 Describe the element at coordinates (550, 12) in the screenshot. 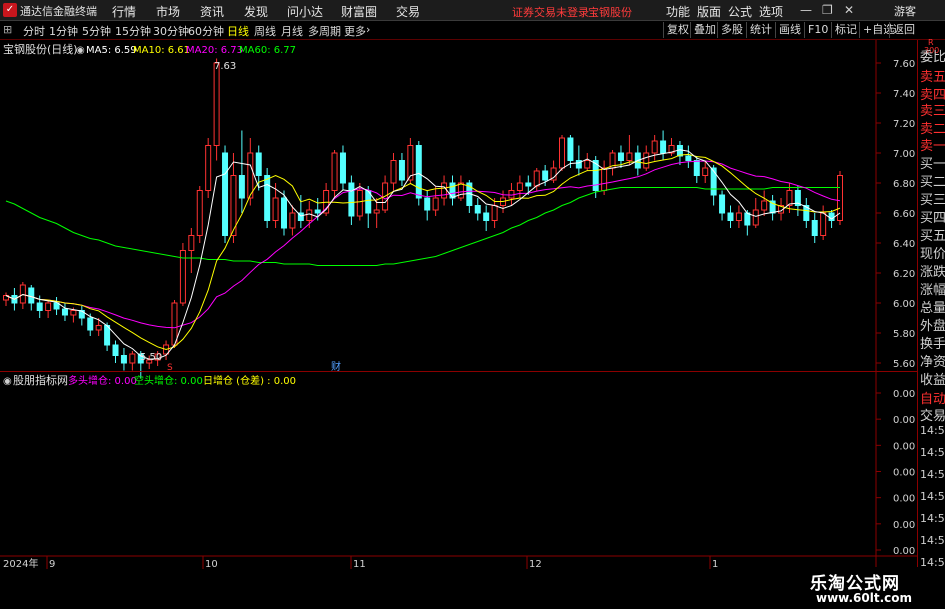

I see `login-notice: 证券交易未登录` at that location.